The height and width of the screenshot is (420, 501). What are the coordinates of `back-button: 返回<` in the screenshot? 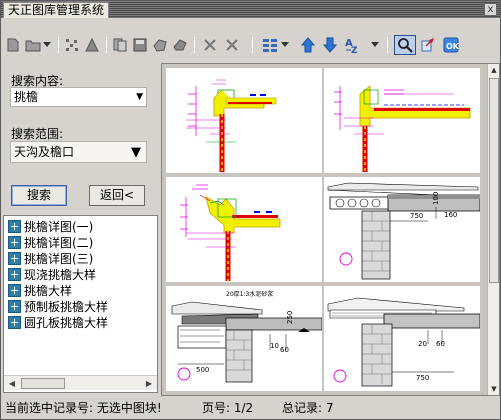 It's located at (117, 195).